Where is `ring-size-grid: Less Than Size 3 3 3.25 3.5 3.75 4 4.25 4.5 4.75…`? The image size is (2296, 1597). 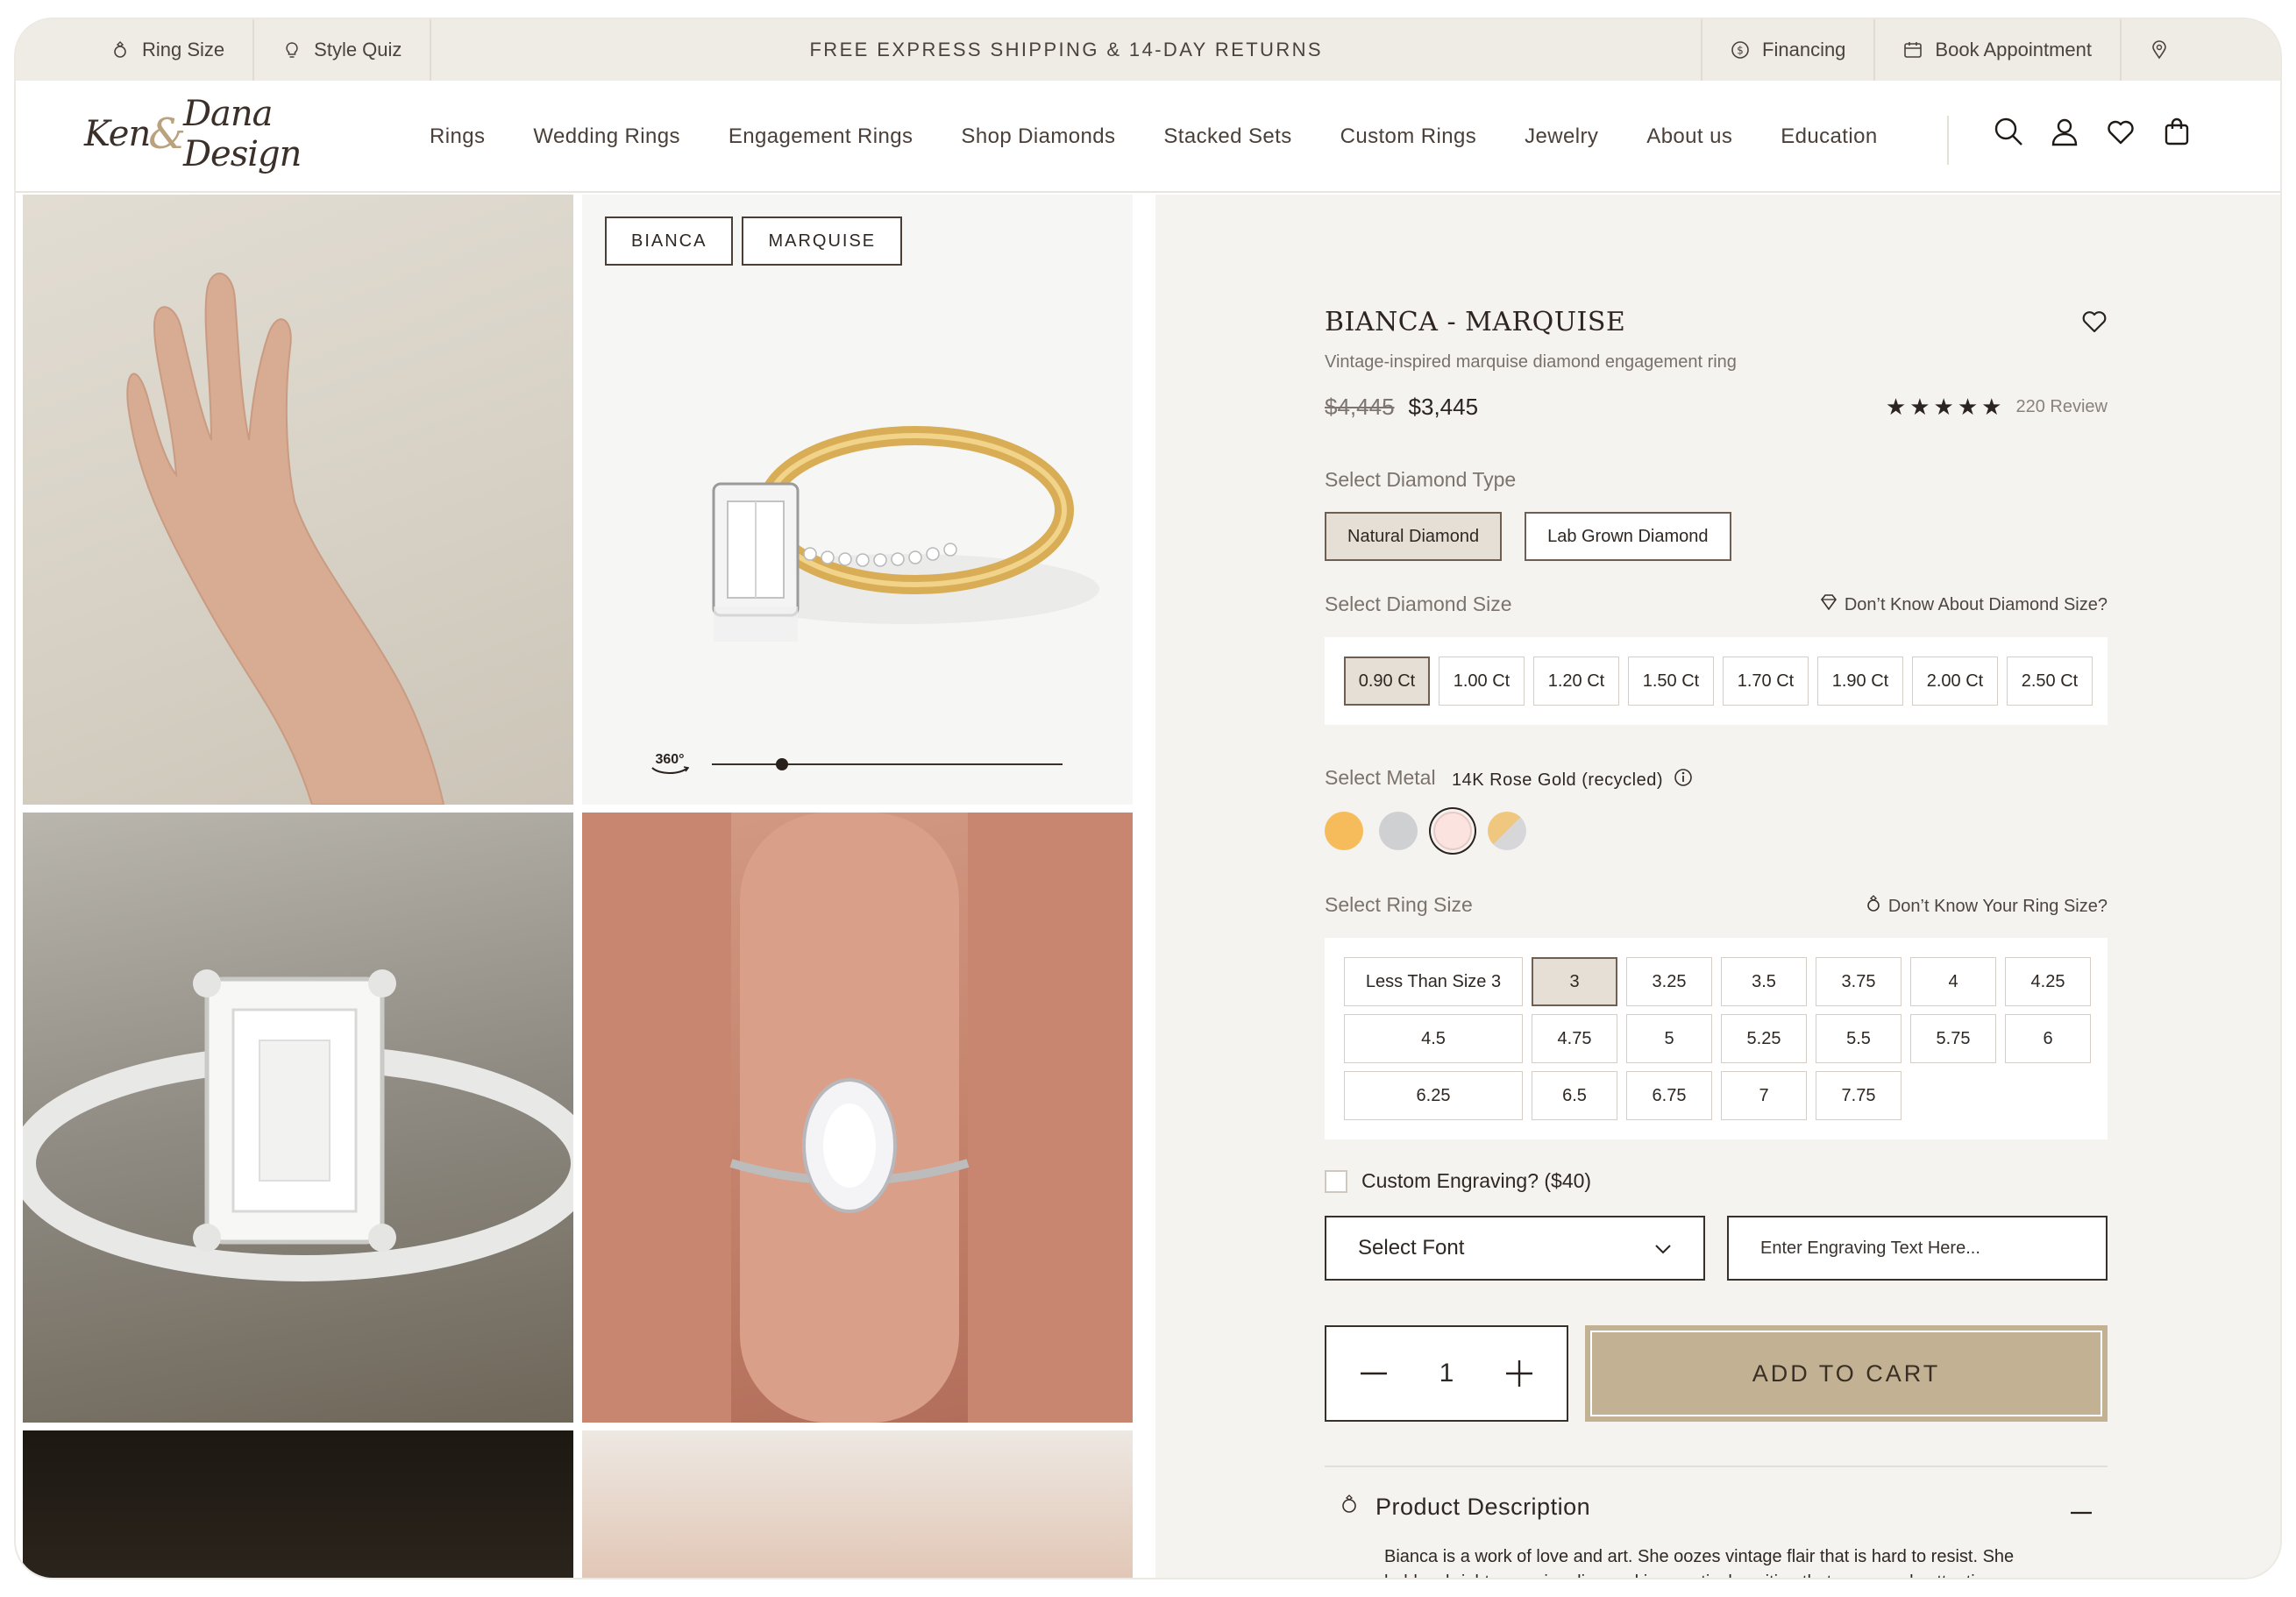
ring-size-grid: Less Than Size 3 3 3.25 3.5 3.75 4 4.25 4.5 4.75… is located at coordinates (1726, 1038).